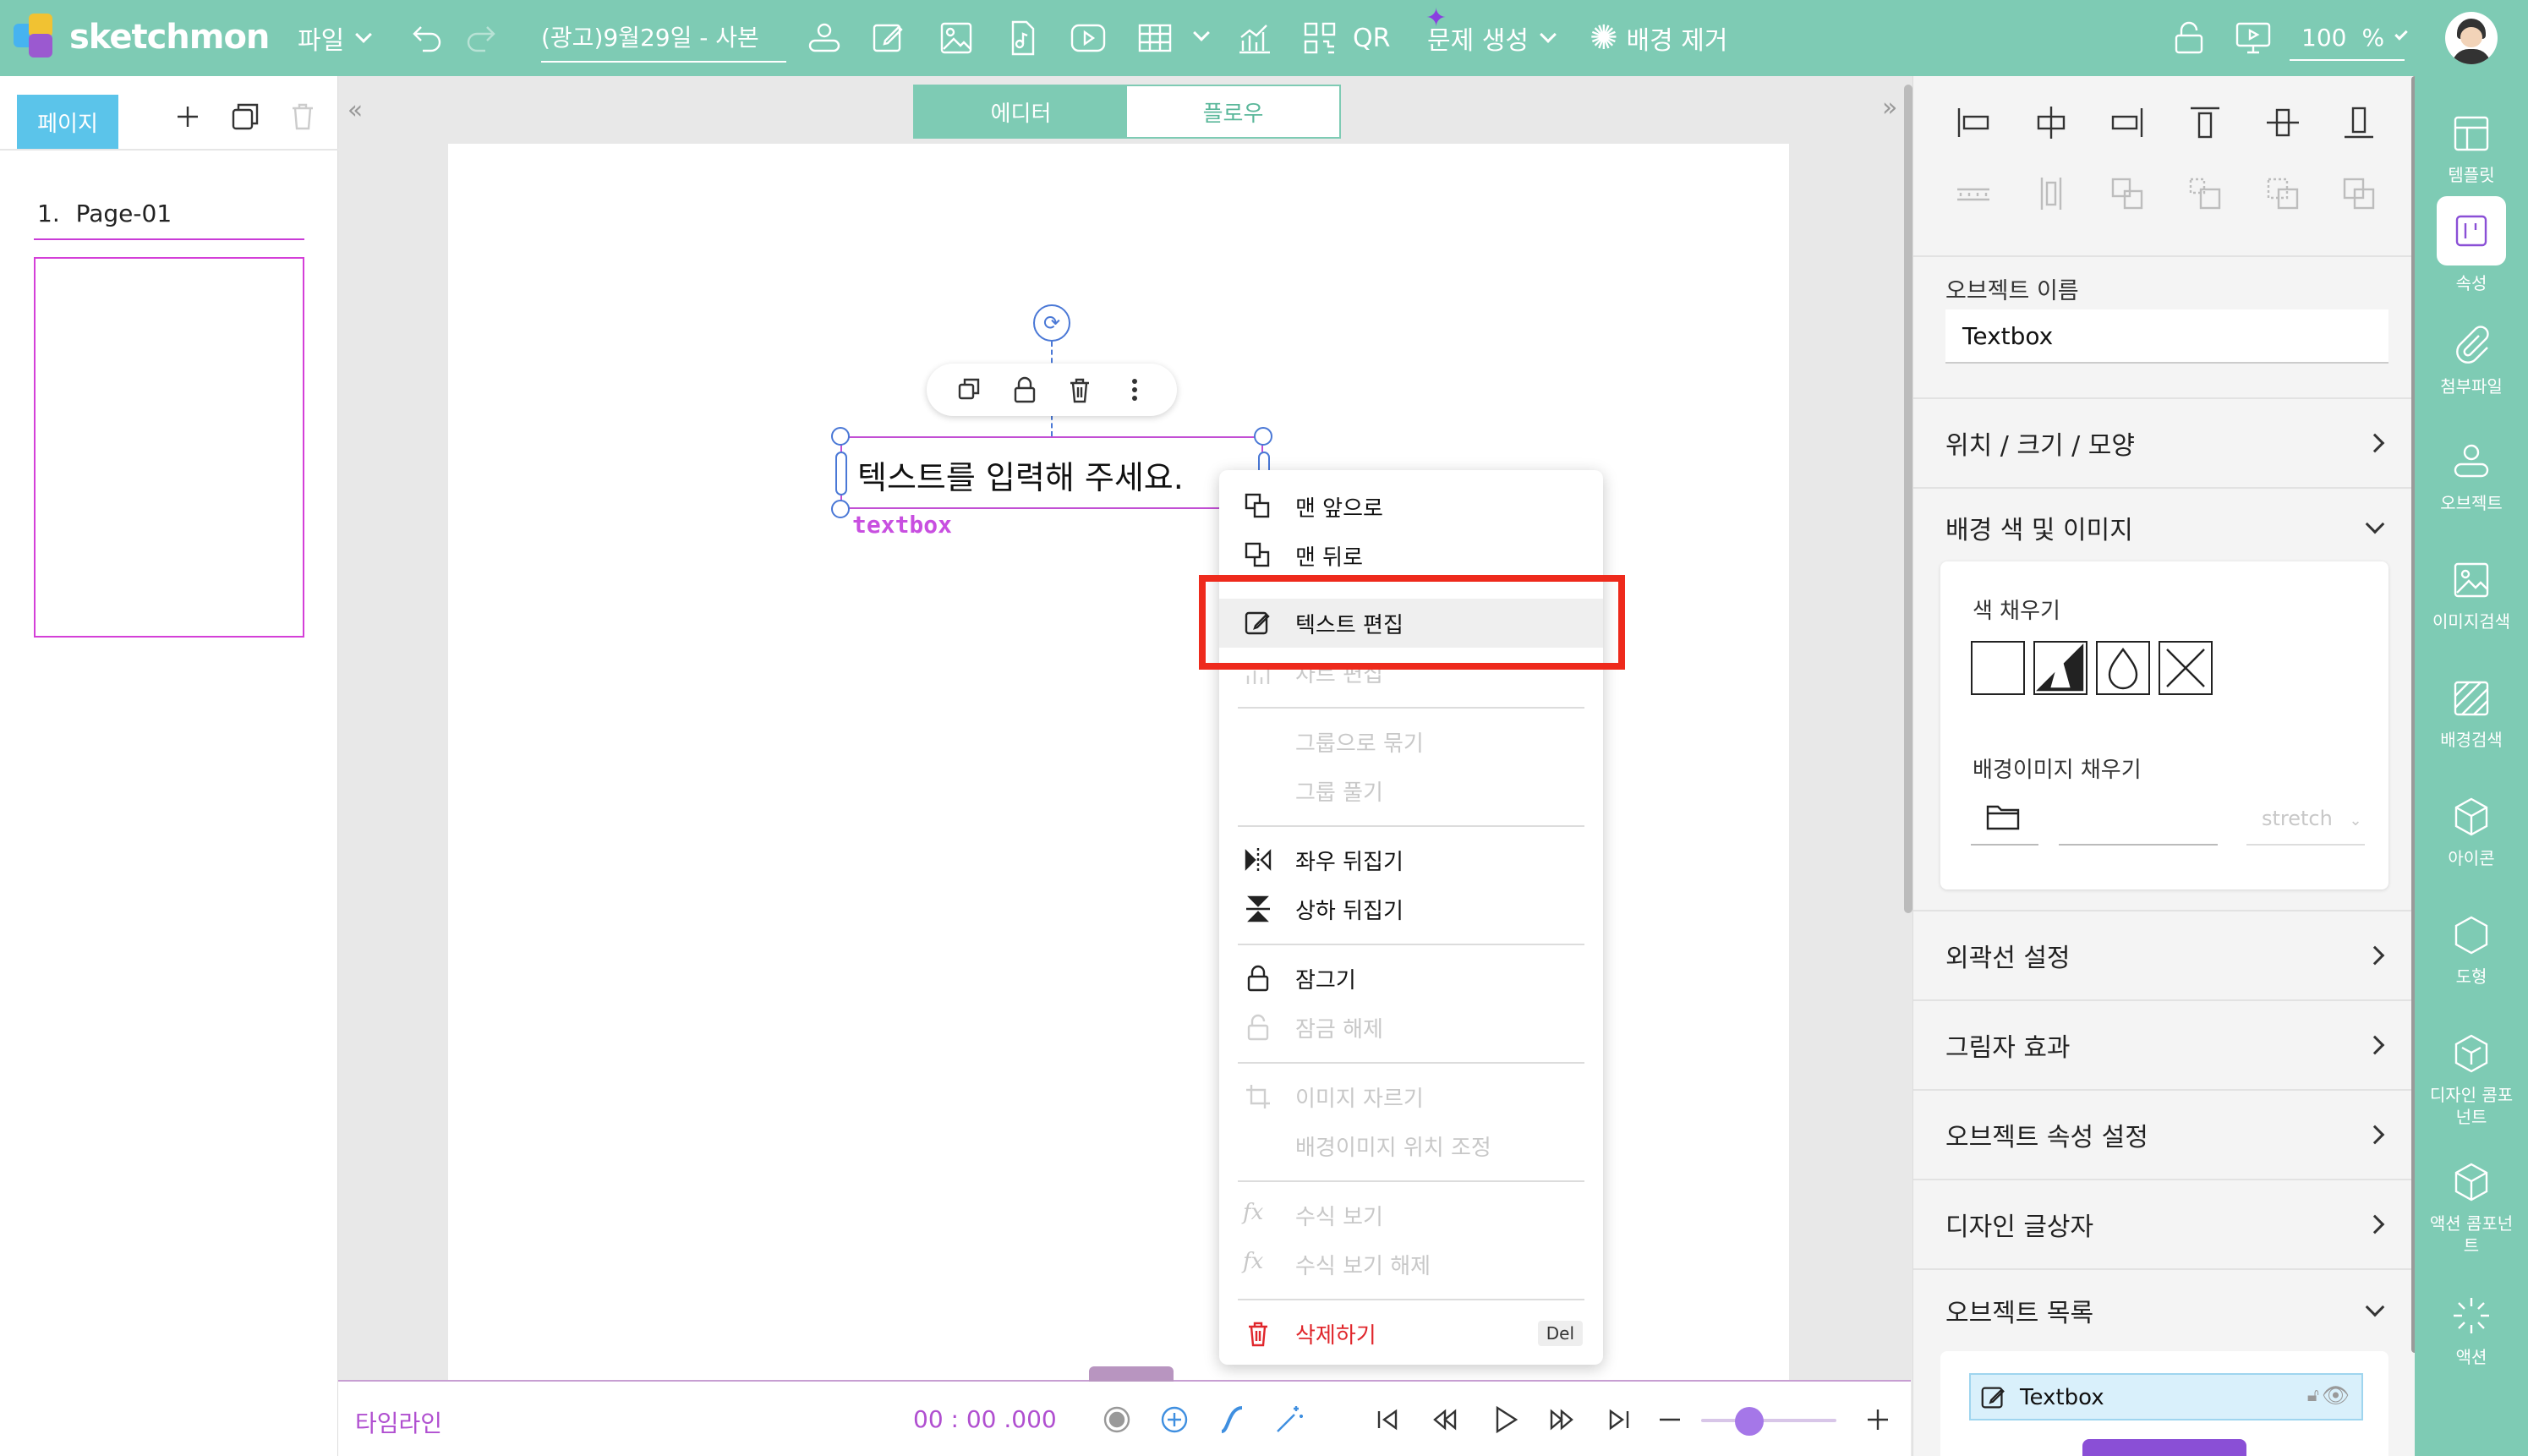 The height and width of the screenshot is (1456, 2528). I want to click on add-keyframe-icon, so click(1174, 1419).